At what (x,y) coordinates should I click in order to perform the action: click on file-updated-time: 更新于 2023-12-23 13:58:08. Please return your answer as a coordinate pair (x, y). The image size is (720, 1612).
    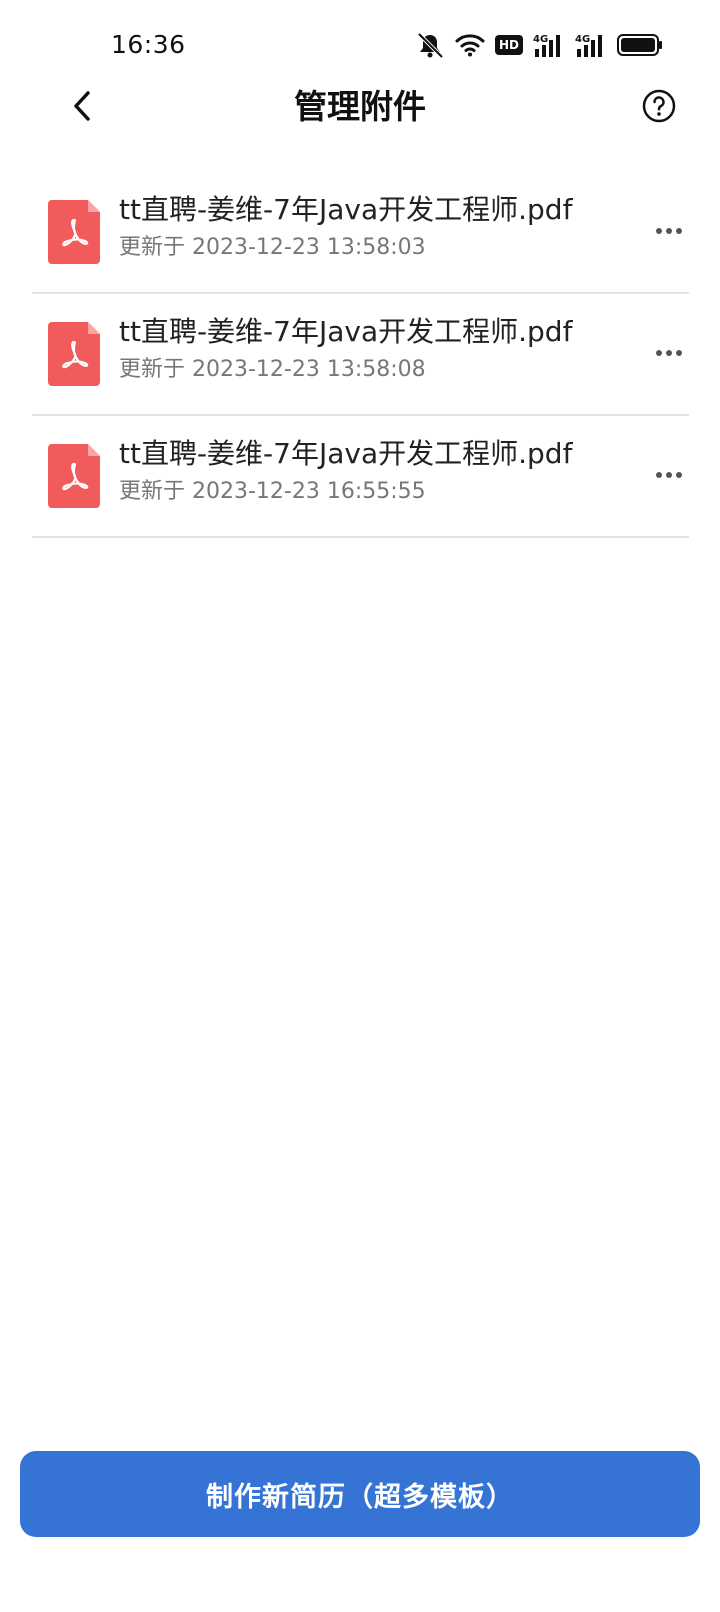
    Looking at the image, I should click on (272, 369).